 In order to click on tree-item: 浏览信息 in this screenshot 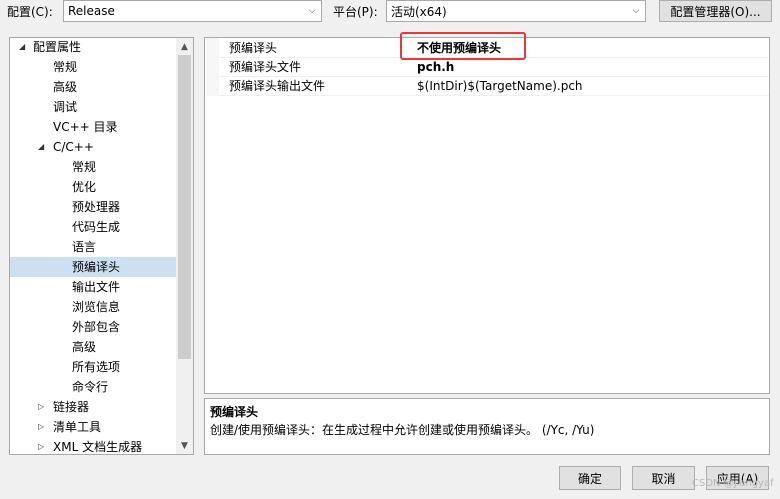, I will do `click(93, 307)`.